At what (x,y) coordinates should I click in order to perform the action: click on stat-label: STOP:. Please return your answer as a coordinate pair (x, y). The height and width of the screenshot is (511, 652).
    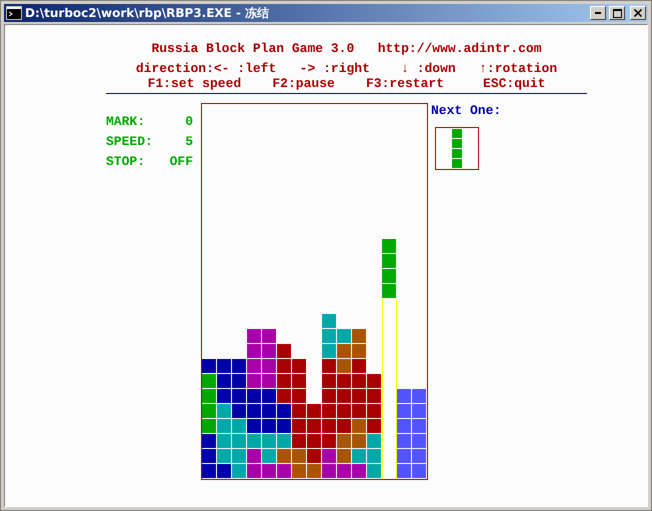
    Looking at the image, I should click on (126, 161).